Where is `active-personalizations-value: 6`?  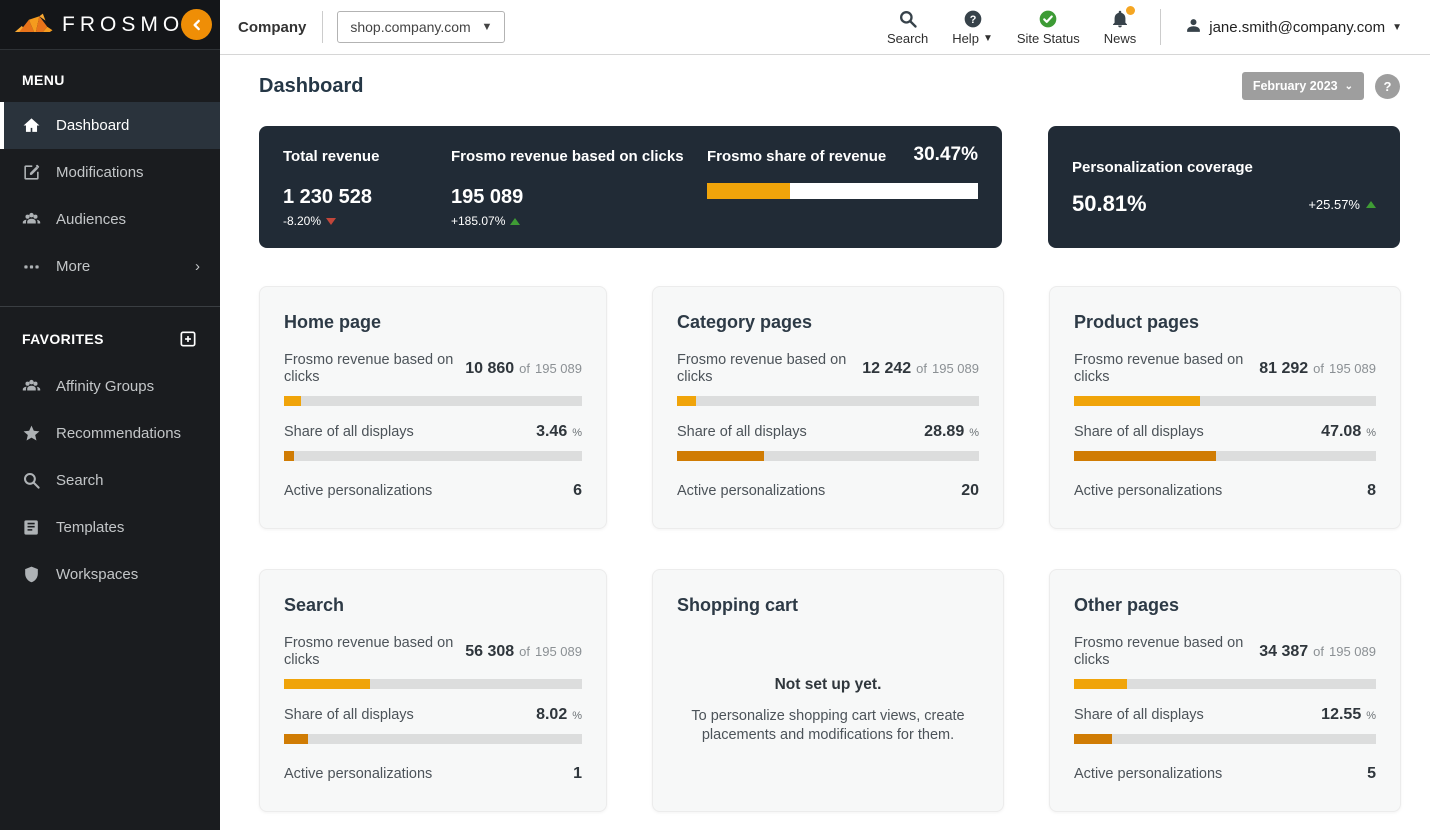 active-personalizations-value: 6 is located at coordinates (577, 491).